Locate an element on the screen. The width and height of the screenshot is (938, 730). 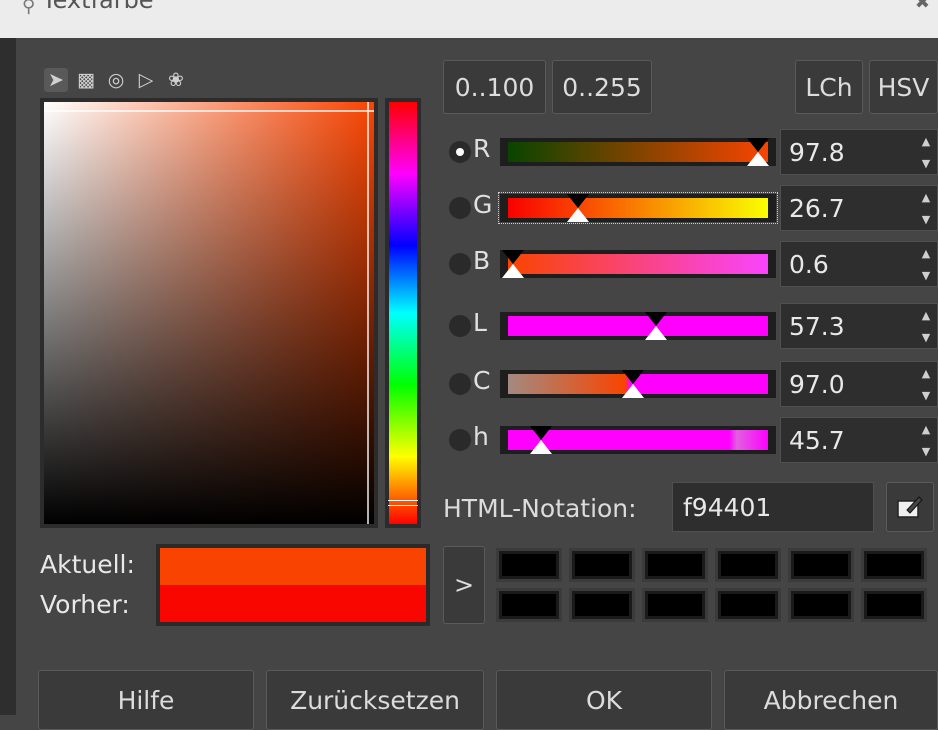
hue-strip is located at coordinates (403, 313).